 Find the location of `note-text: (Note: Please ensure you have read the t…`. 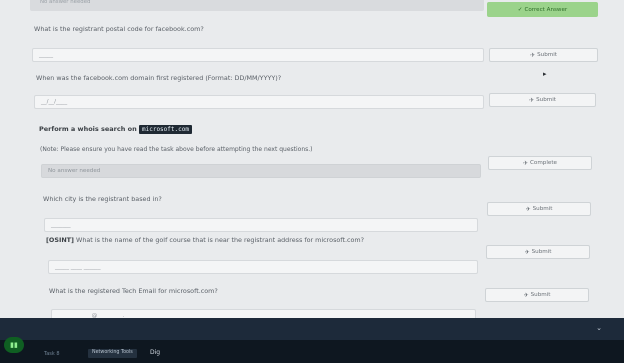

note-text: (Note: Please ensure you have read the t… is located at coordinates (176, 149).